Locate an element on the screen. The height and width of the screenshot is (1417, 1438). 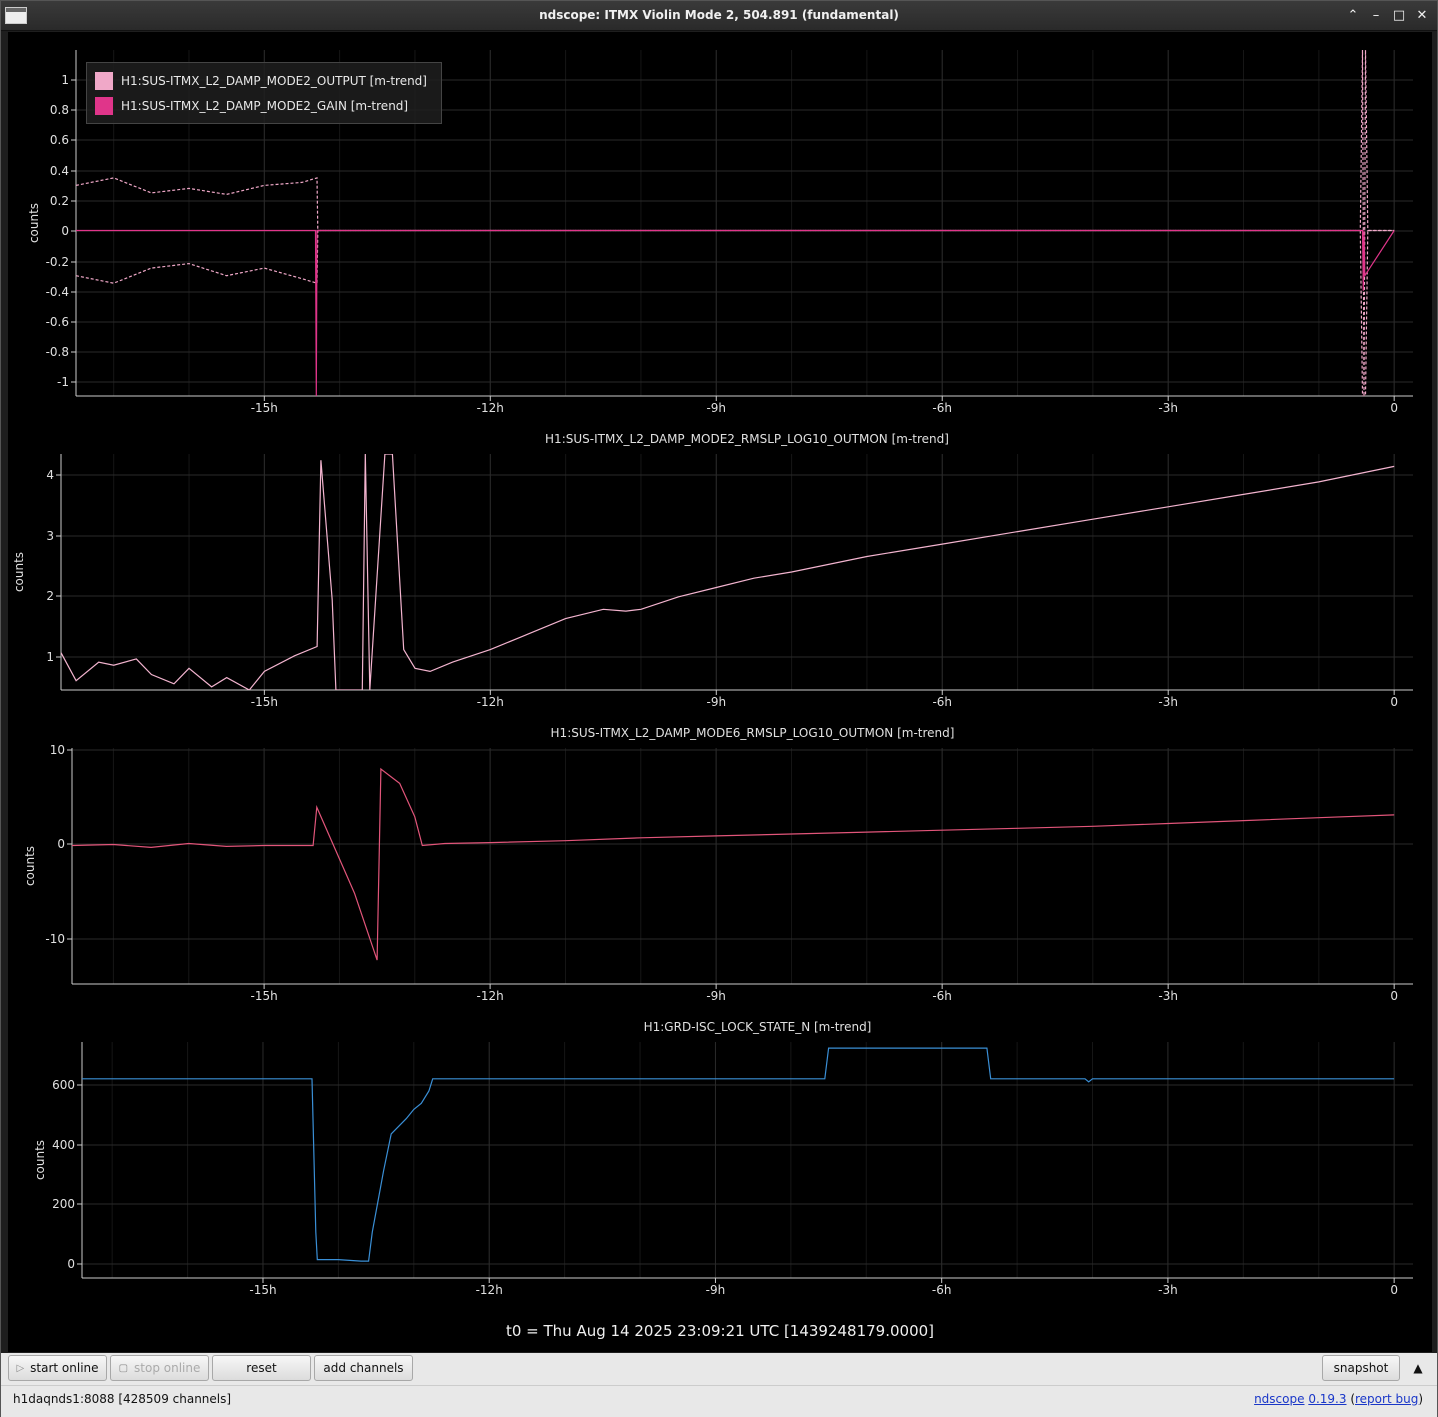
server-status: h1daqnds1:8088 [428509 channels] is located at coordinates (122, 1399).